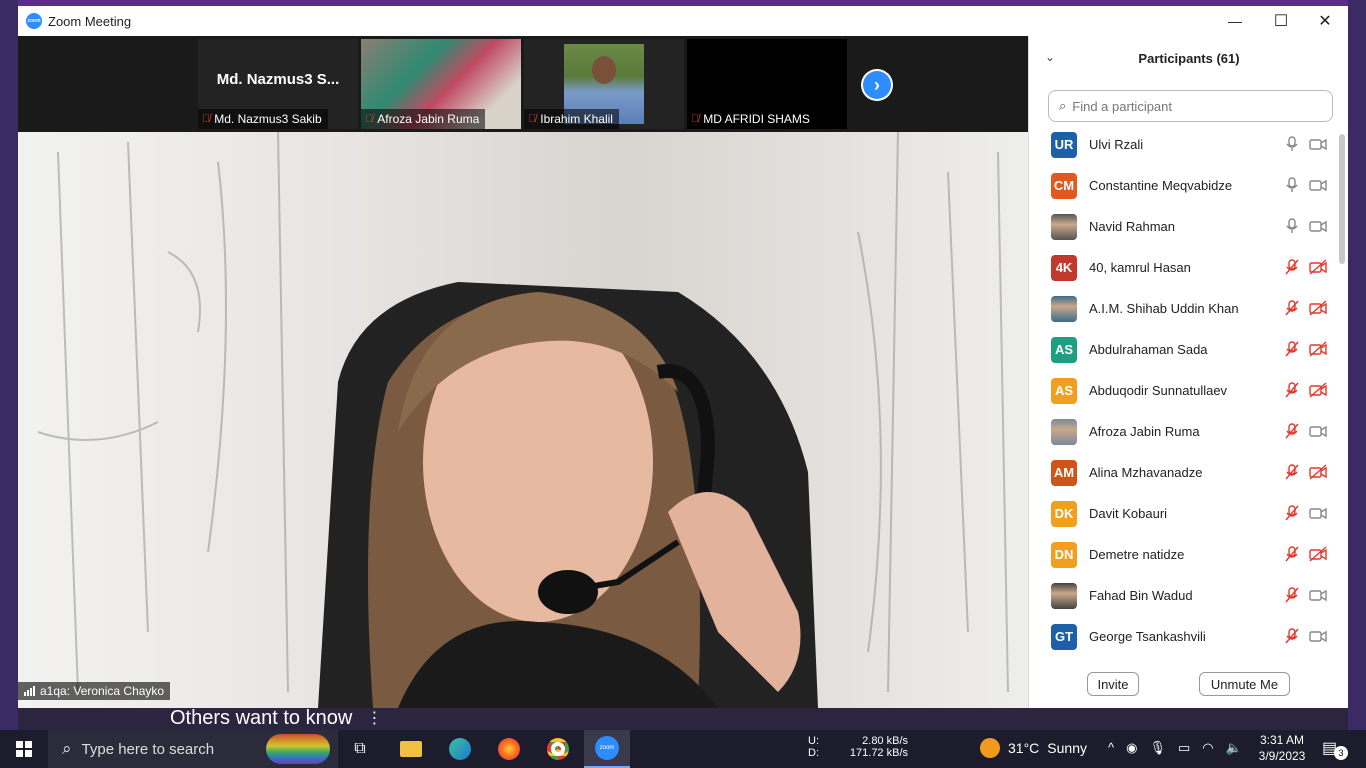 This screenshot has height=768, width=1366. Describe the element at coordinates (34, 21) in the screenshot. I see `zoom-logo-icon: zoom` at that location.